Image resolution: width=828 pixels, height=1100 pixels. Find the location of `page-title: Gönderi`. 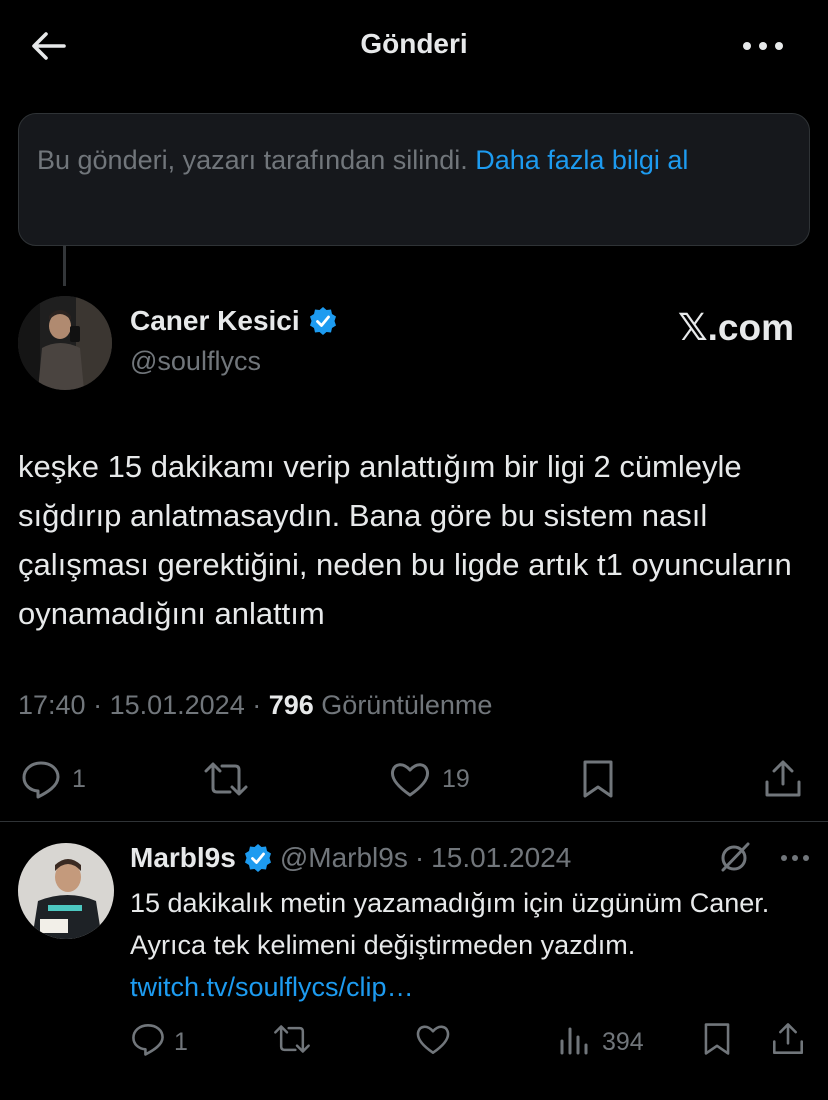

page-title: Gönderi is located at coordinates (414, 43).